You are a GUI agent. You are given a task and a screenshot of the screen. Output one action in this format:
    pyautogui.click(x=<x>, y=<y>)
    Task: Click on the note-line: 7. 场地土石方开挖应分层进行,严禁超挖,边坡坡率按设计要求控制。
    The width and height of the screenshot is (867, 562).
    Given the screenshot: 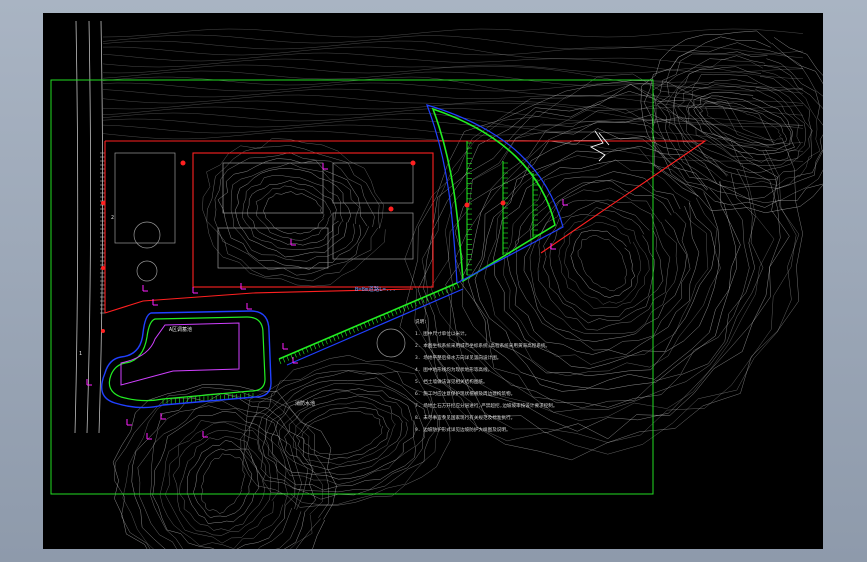 What is the action you would take?
    pyautogui.click(x=486, y=405)
    